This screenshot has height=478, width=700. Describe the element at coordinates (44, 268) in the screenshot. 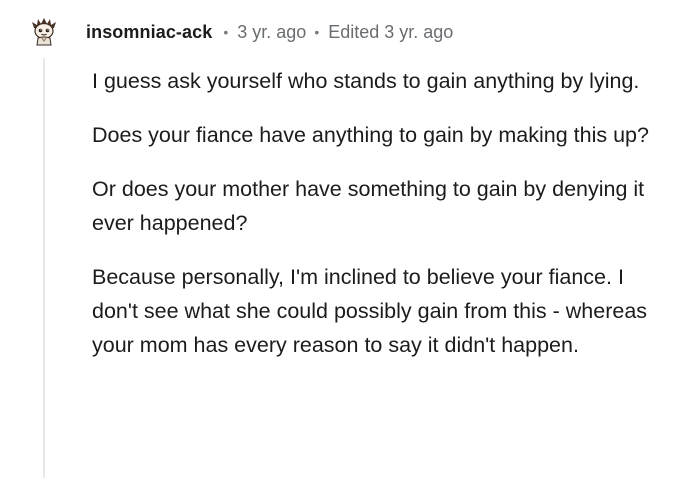

I see `thread-line` at that location.